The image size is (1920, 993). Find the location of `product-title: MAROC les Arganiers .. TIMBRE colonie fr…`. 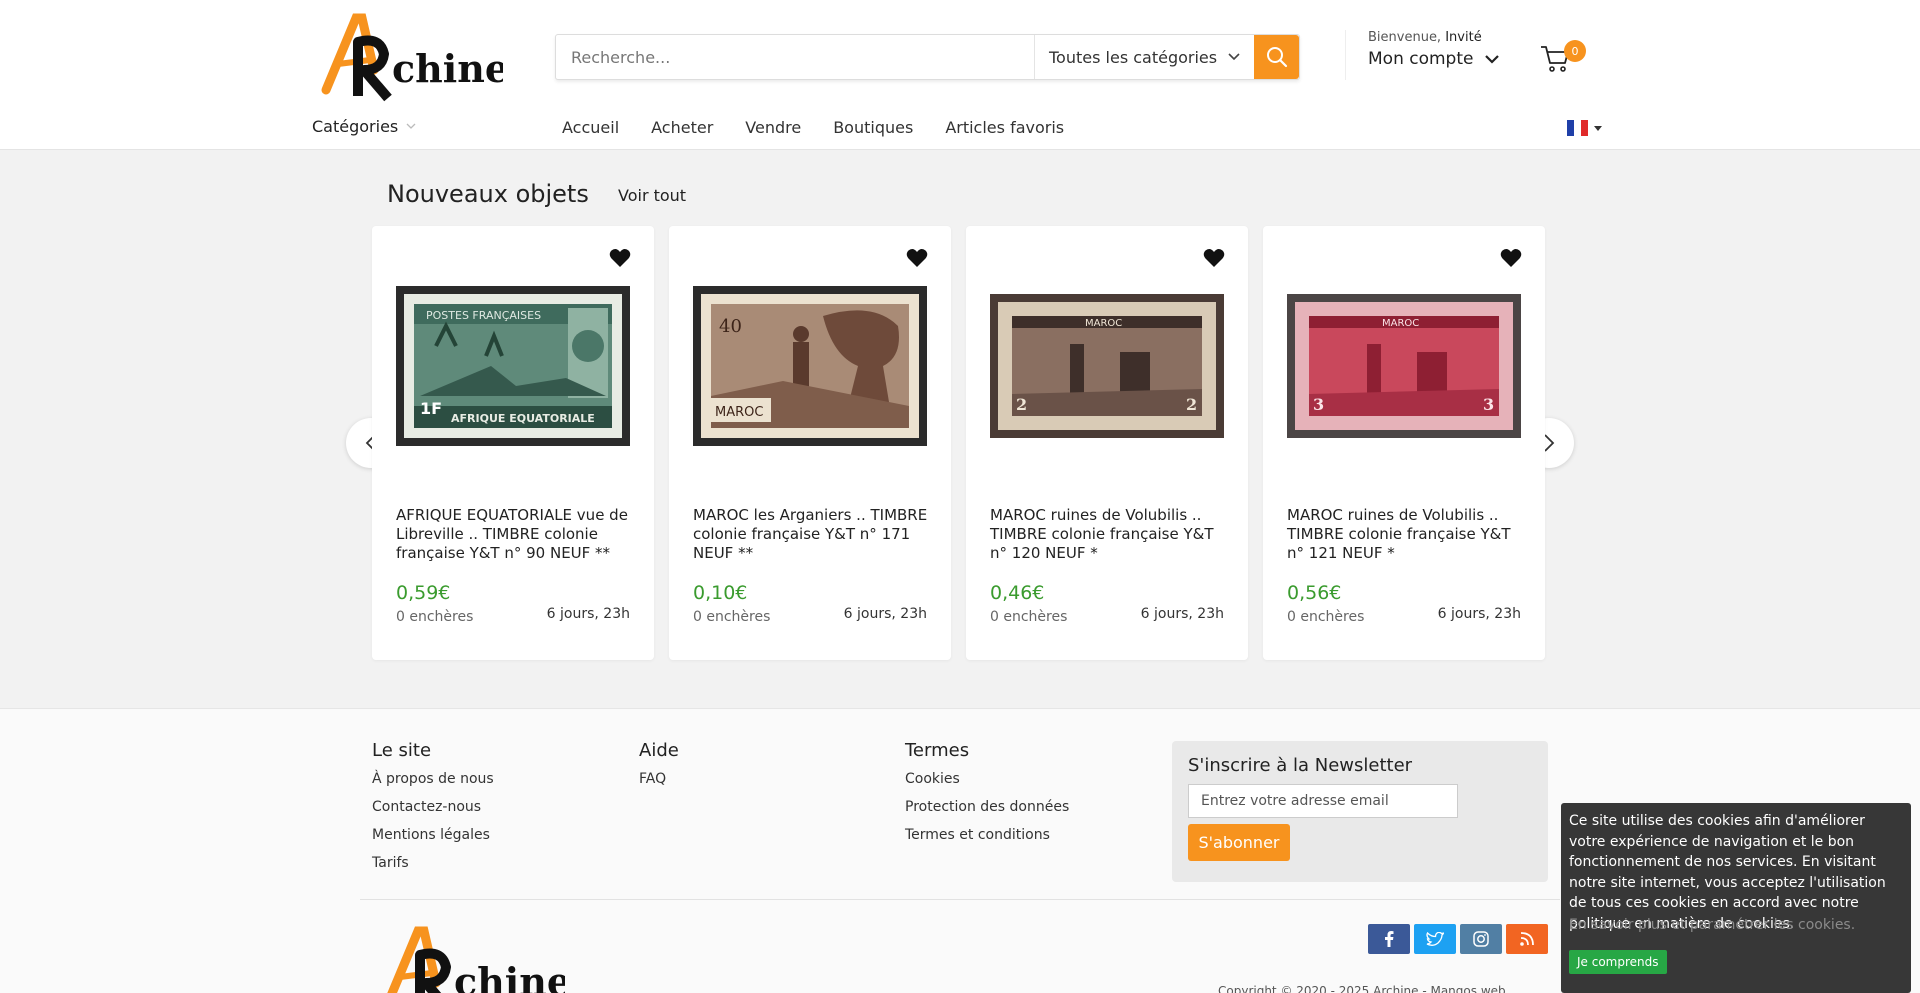

product-title: MAROC les Arganiers .. TIMBRE colonie fr… is located at coordinates (813, 534).